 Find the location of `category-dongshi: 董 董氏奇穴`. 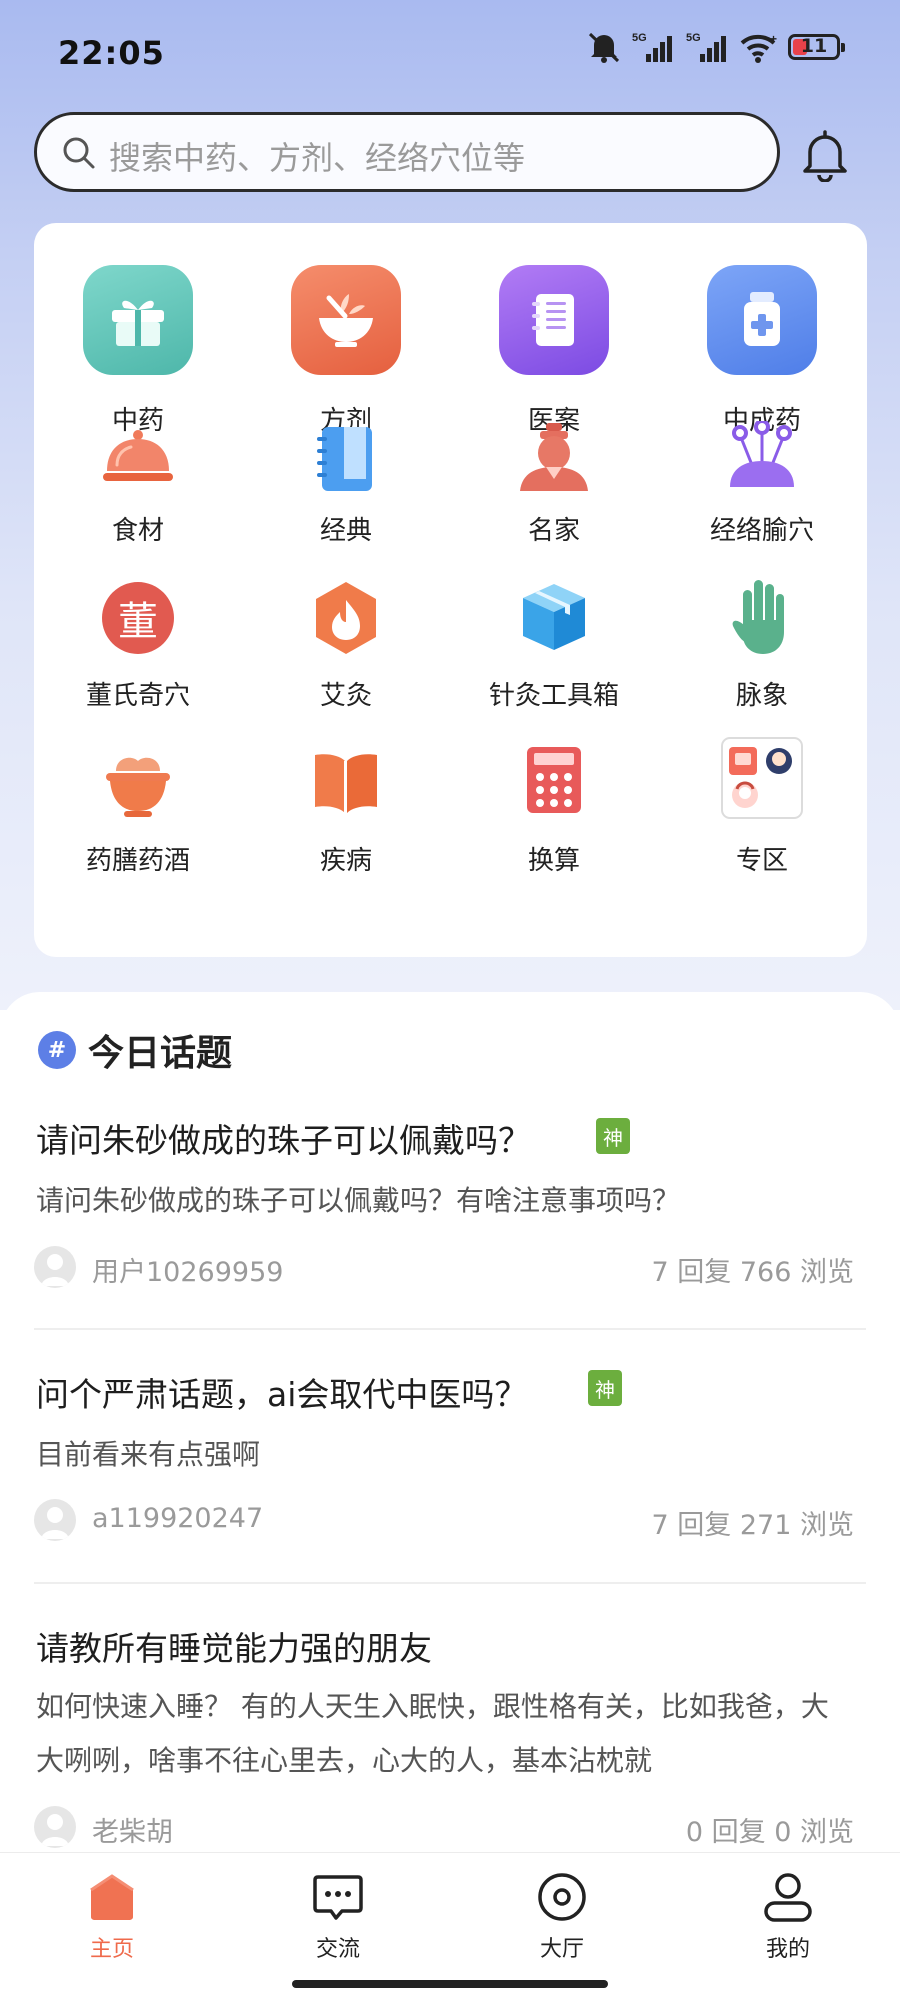

category-dongshi: 董 董氏奇穴 is located at coordinates (138, 643).